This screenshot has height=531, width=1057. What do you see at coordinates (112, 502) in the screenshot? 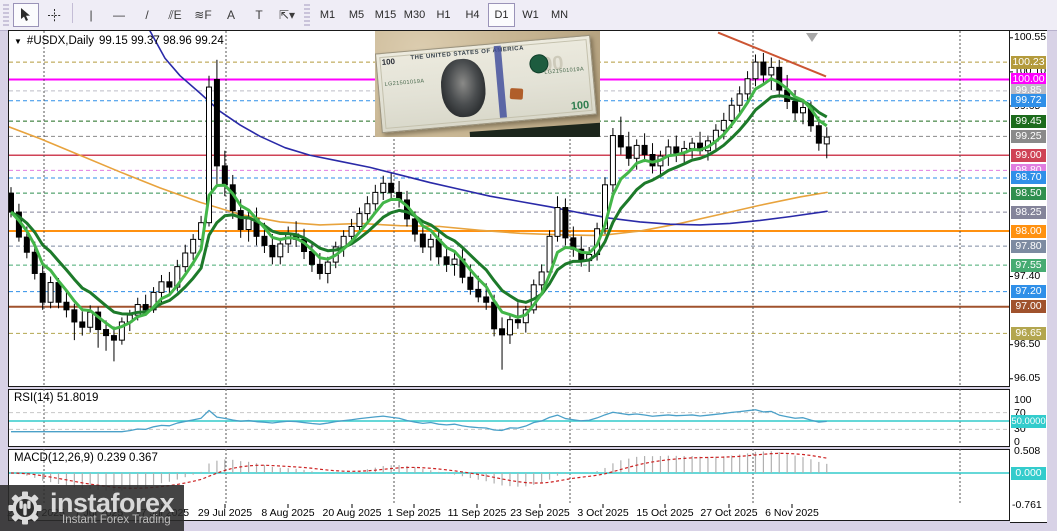
I see `watermark-brand-name: instaforex` at bounding box center [112, 502].